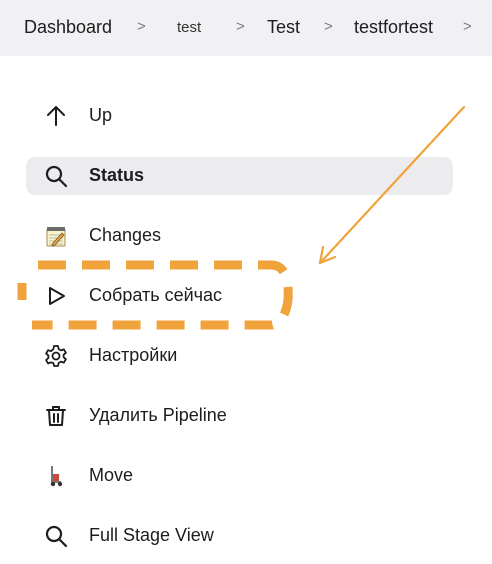 The height and width of the screenshot is (564, 492). I want to click on play-icon, so click(56, 296).